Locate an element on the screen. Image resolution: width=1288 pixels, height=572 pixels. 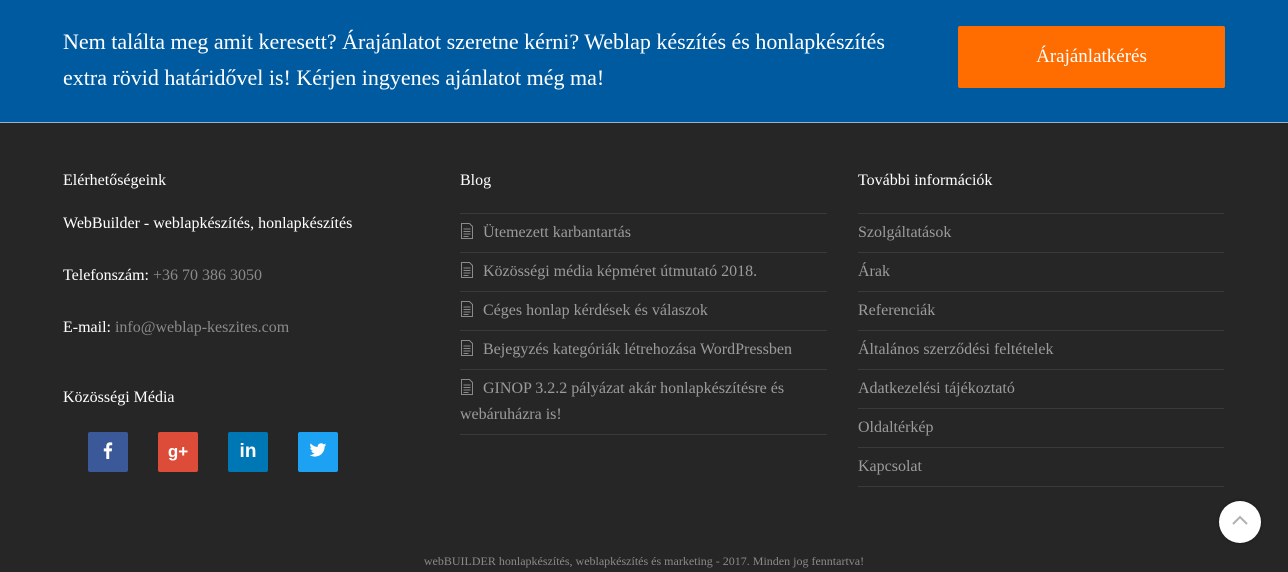
phone-label: Telefonszám: is located at coordinates (106, 275).